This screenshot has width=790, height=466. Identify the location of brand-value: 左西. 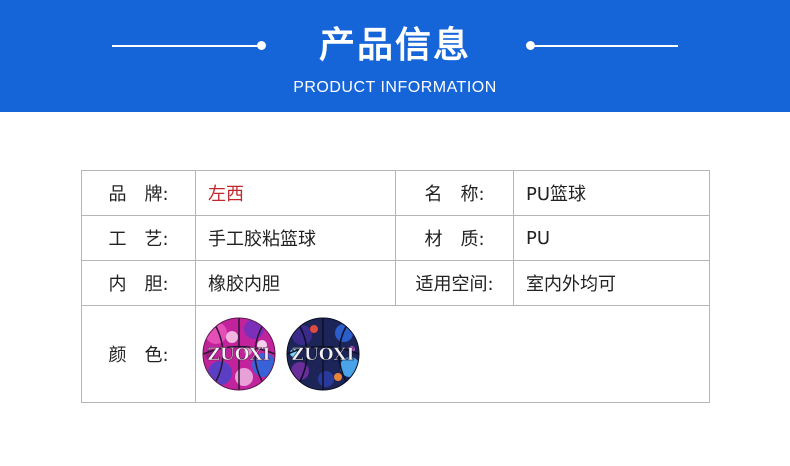
(295, 193).